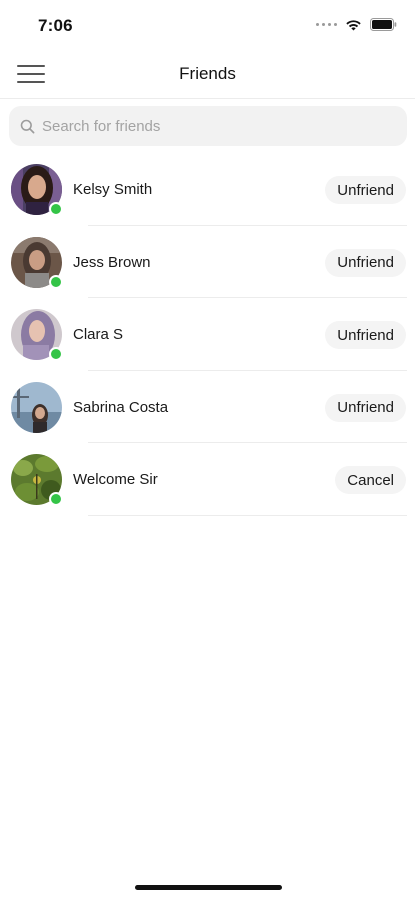  What do you see at coordinates (121, 407) in the screenshot?
I see `friend-name: Sabrina Costa` at bounding box center [121, 407].